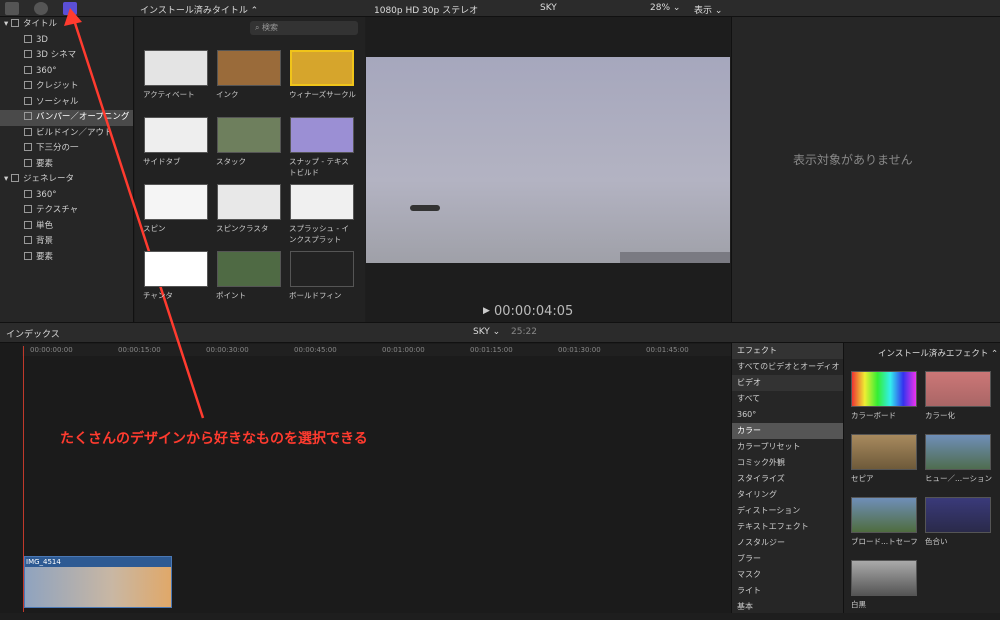 This screenshot has height=620, width=1000. Describe the element at coordinates (959, 527) in the screenshot. I see `effect-tile: 色合い` at that location.